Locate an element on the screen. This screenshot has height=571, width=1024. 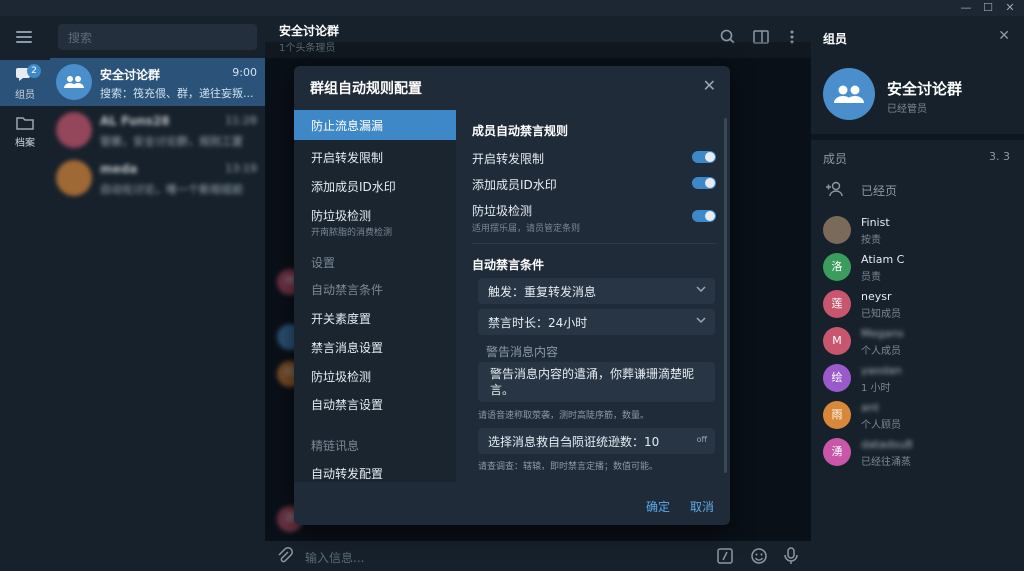
divider is located at coordinates (594, 243).